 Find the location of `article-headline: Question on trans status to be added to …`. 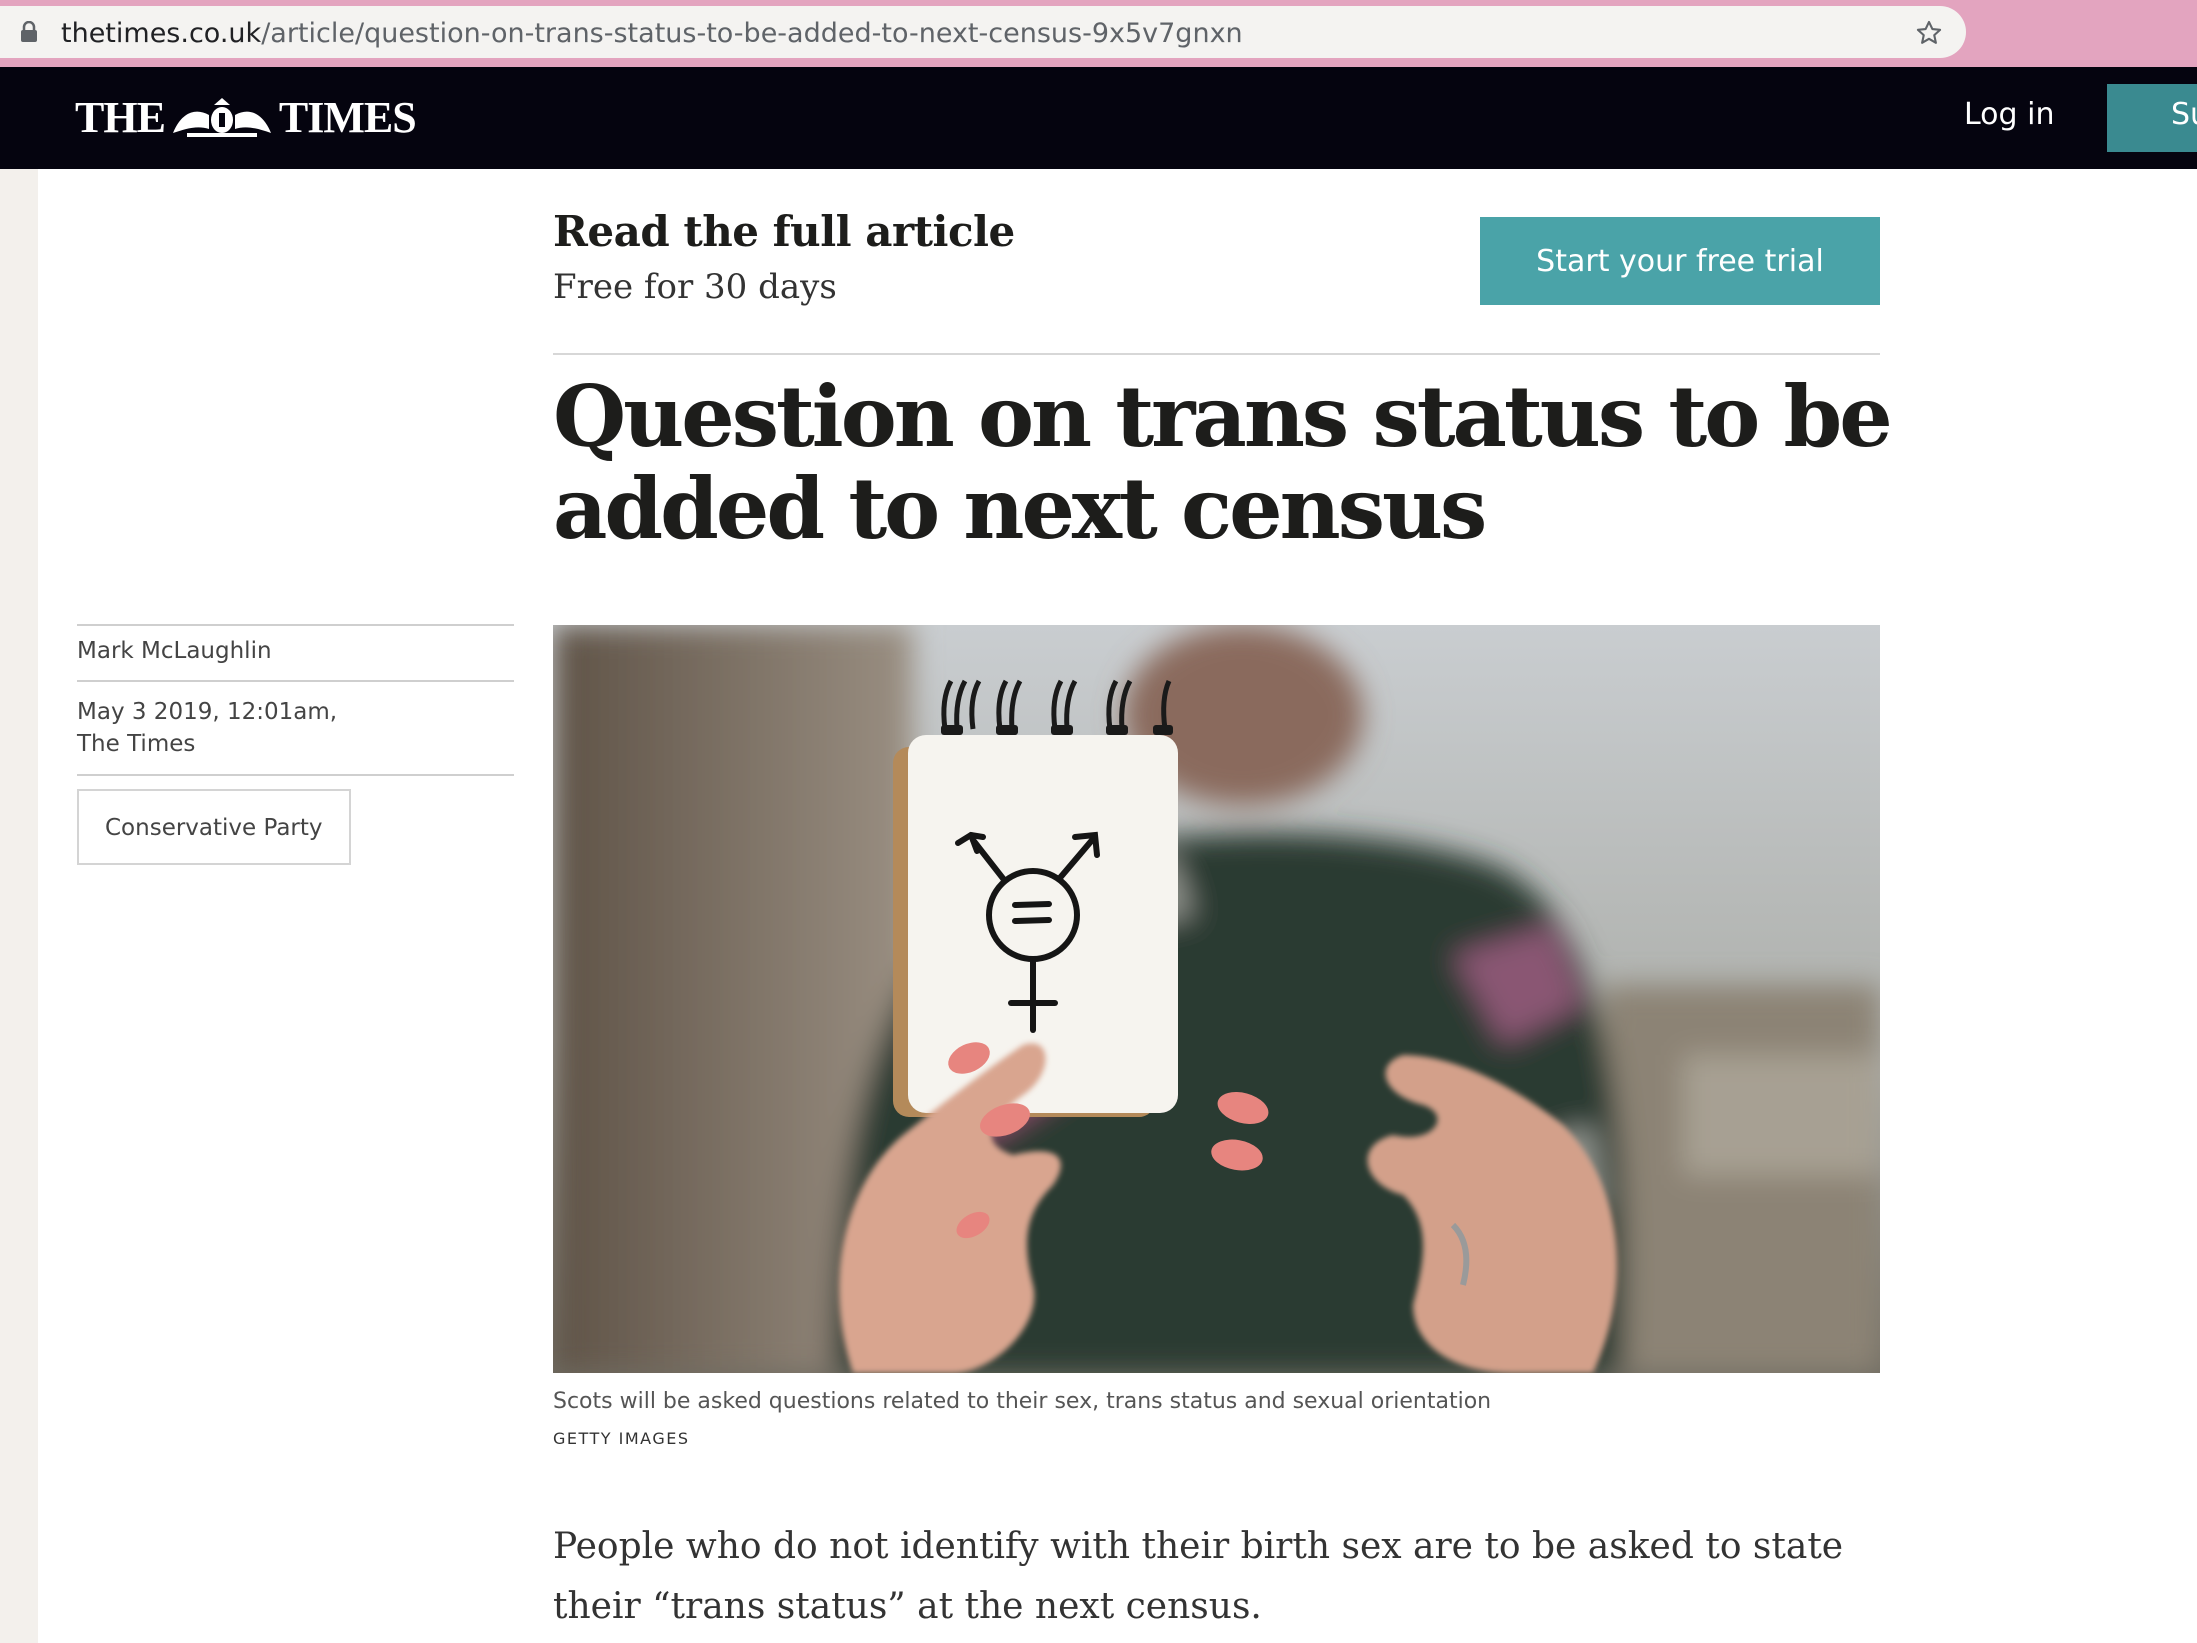

article-headline: Question on trans status to be added to … is located at coordinates (1223, 462).